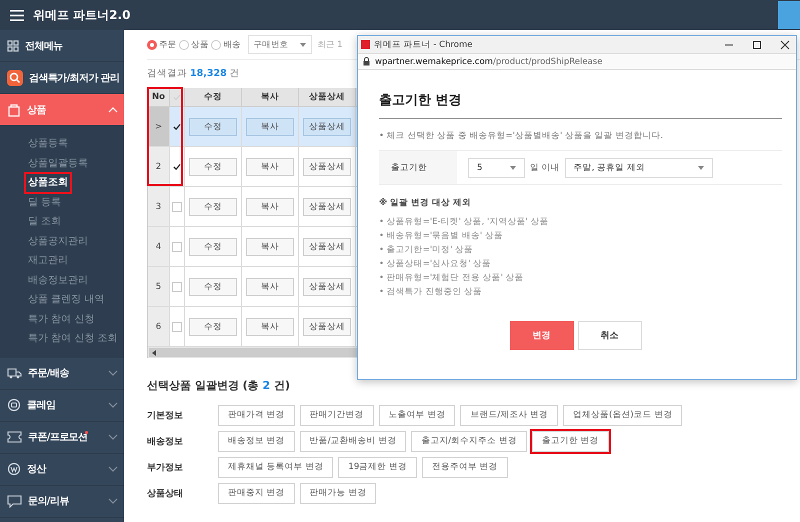 This screenshot has height=522, width=800. I want to click on sidebar-item: 쿠폰/프로모션, so click(62, 438).